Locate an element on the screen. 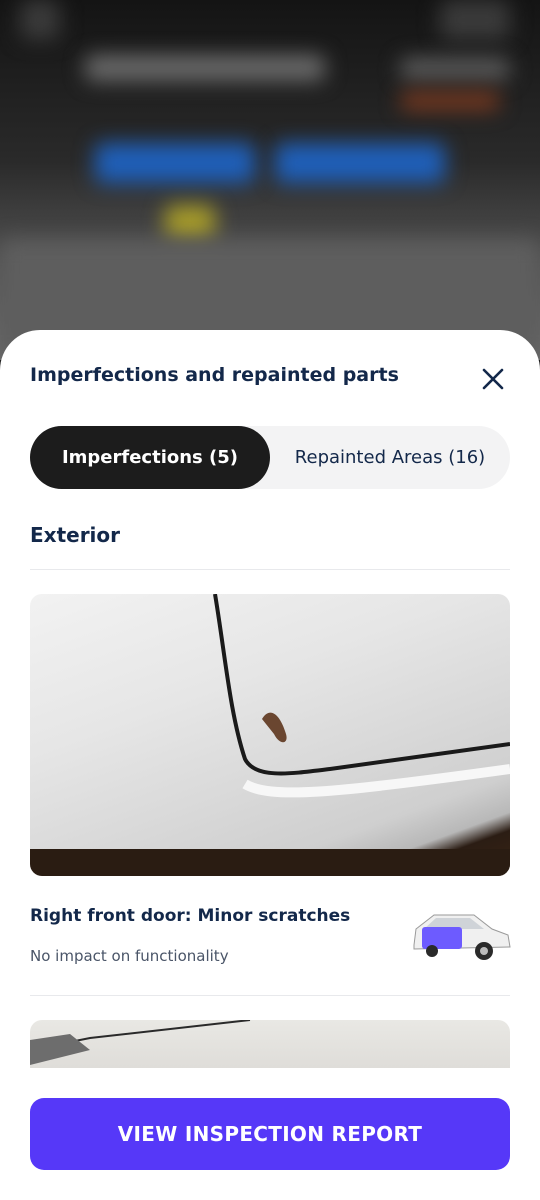 Image resolution: width=540 pixels, height=1200 pixels. close-icon is located at coordinates (493, 379).